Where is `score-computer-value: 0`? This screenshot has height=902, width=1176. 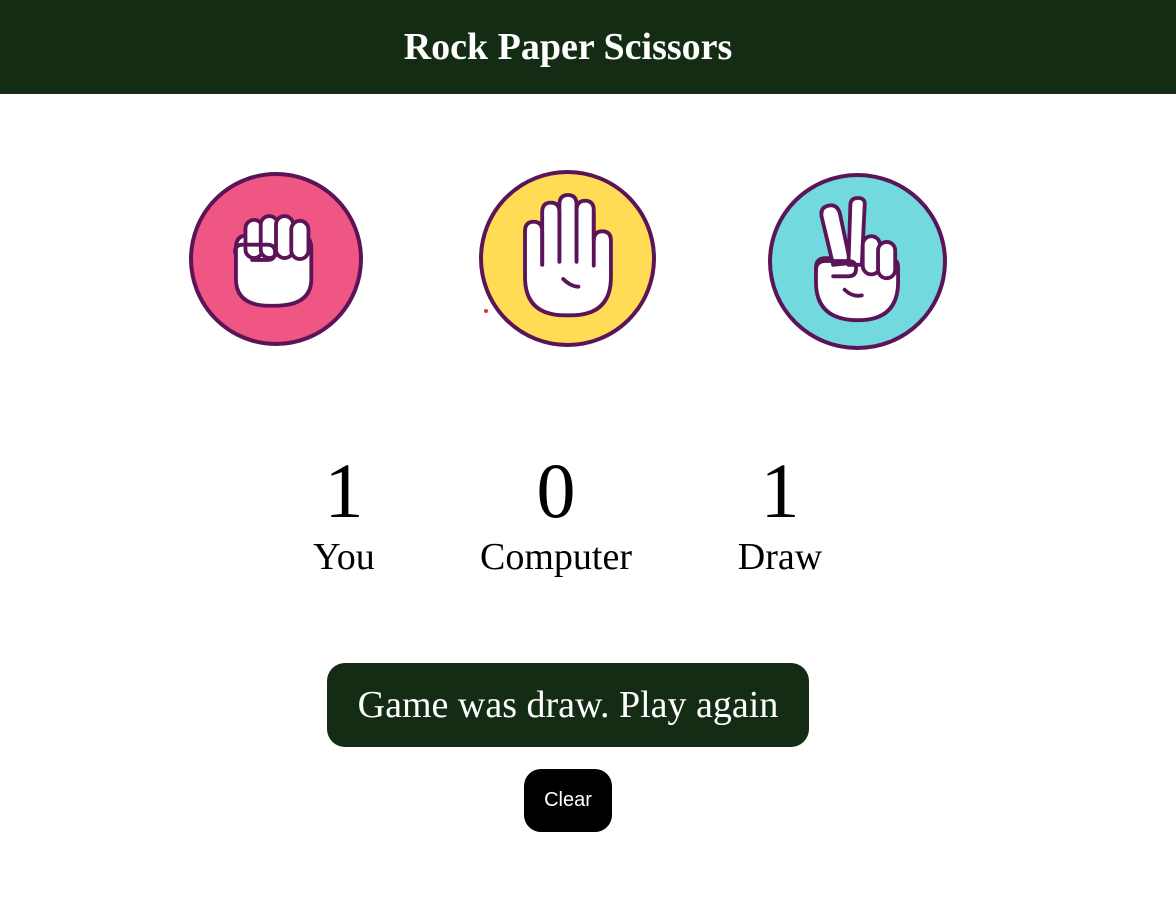 score-computer-value: 0 is located at coordinates (556, 490).